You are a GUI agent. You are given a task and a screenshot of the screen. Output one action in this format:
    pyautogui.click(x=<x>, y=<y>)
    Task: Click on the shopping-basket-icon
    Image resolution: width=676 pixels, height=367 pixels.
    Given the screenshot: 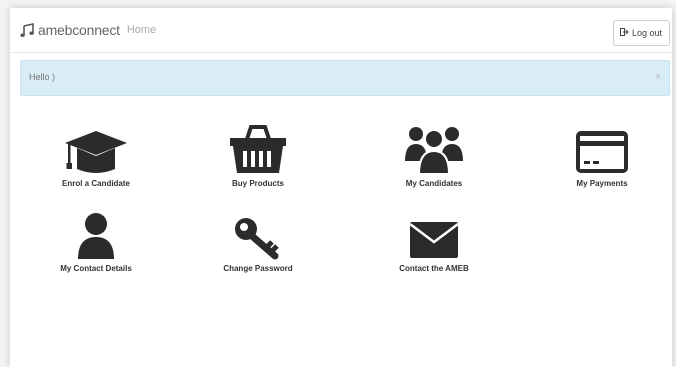 What is the action you would take?
    pyautogui.click(x=258, y=149)
    